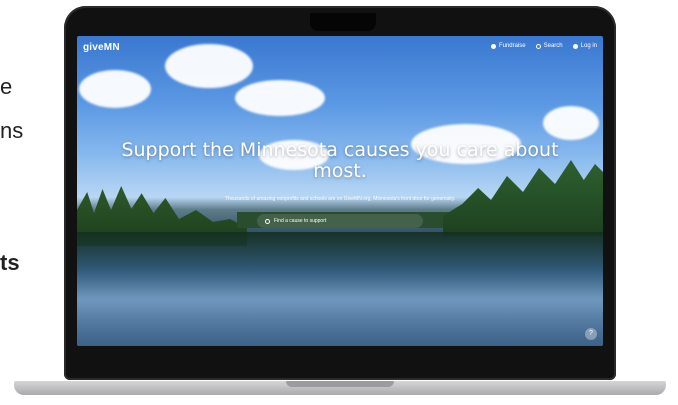 Image resolution: width=678 pixels, height=405 pixels. Describe the element at coordinates (10, 262) in the screenshot. I see `slide-text-fragment-ts: ts` at that location.